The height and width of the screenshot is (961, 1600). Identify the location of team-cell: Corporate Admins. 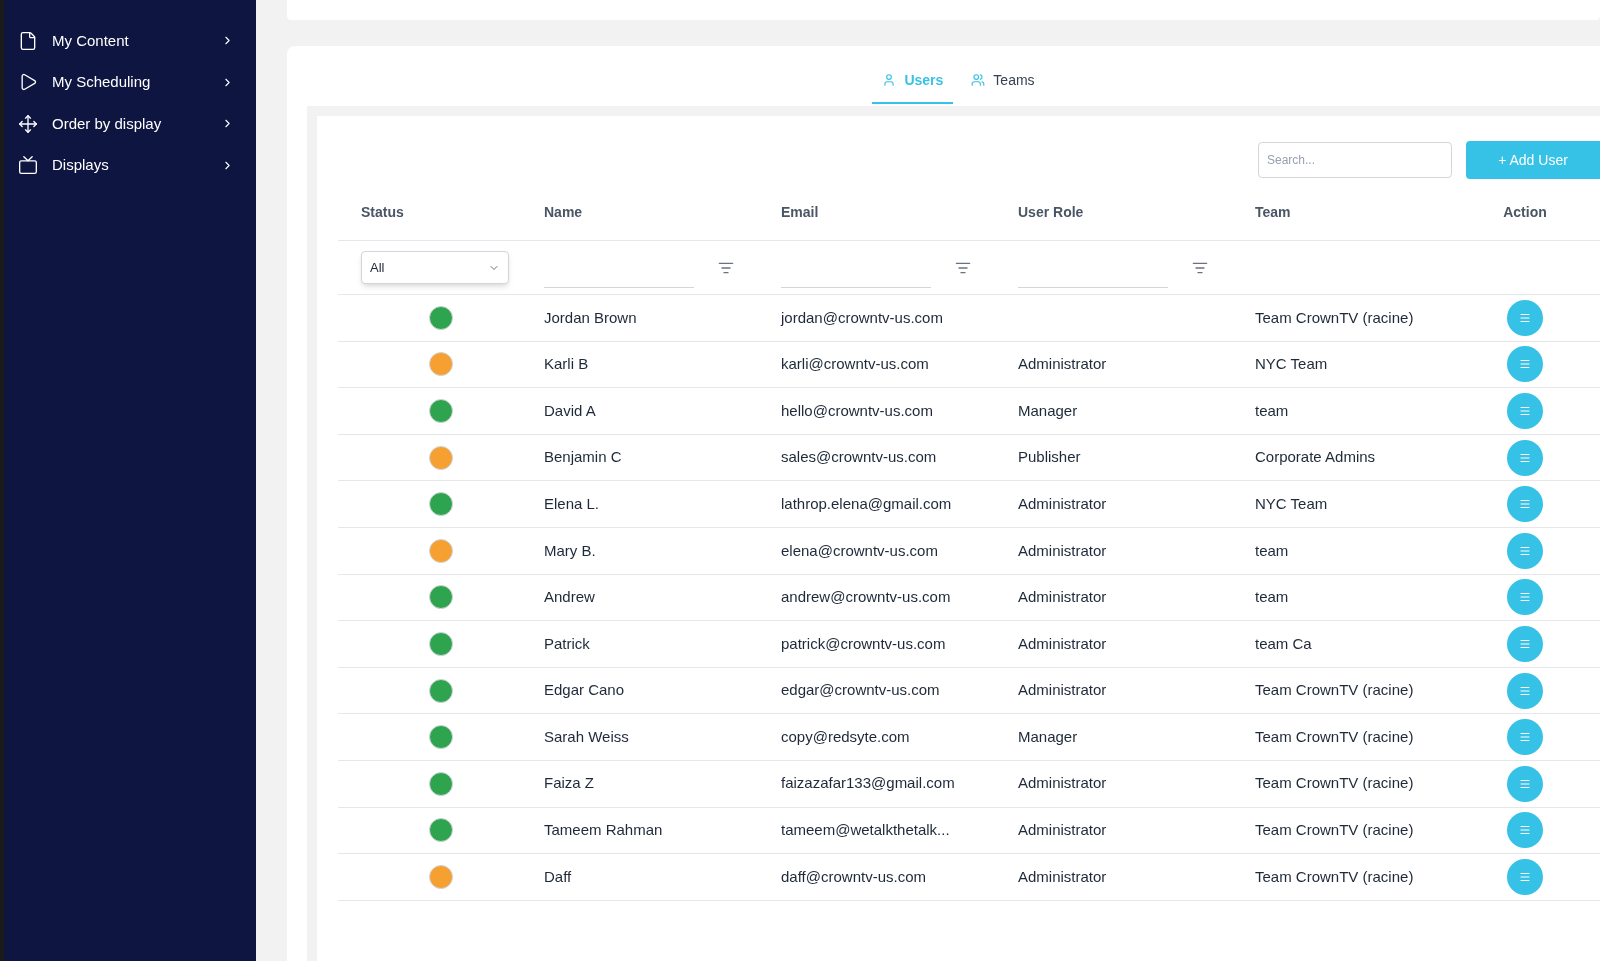
(1315, 457).